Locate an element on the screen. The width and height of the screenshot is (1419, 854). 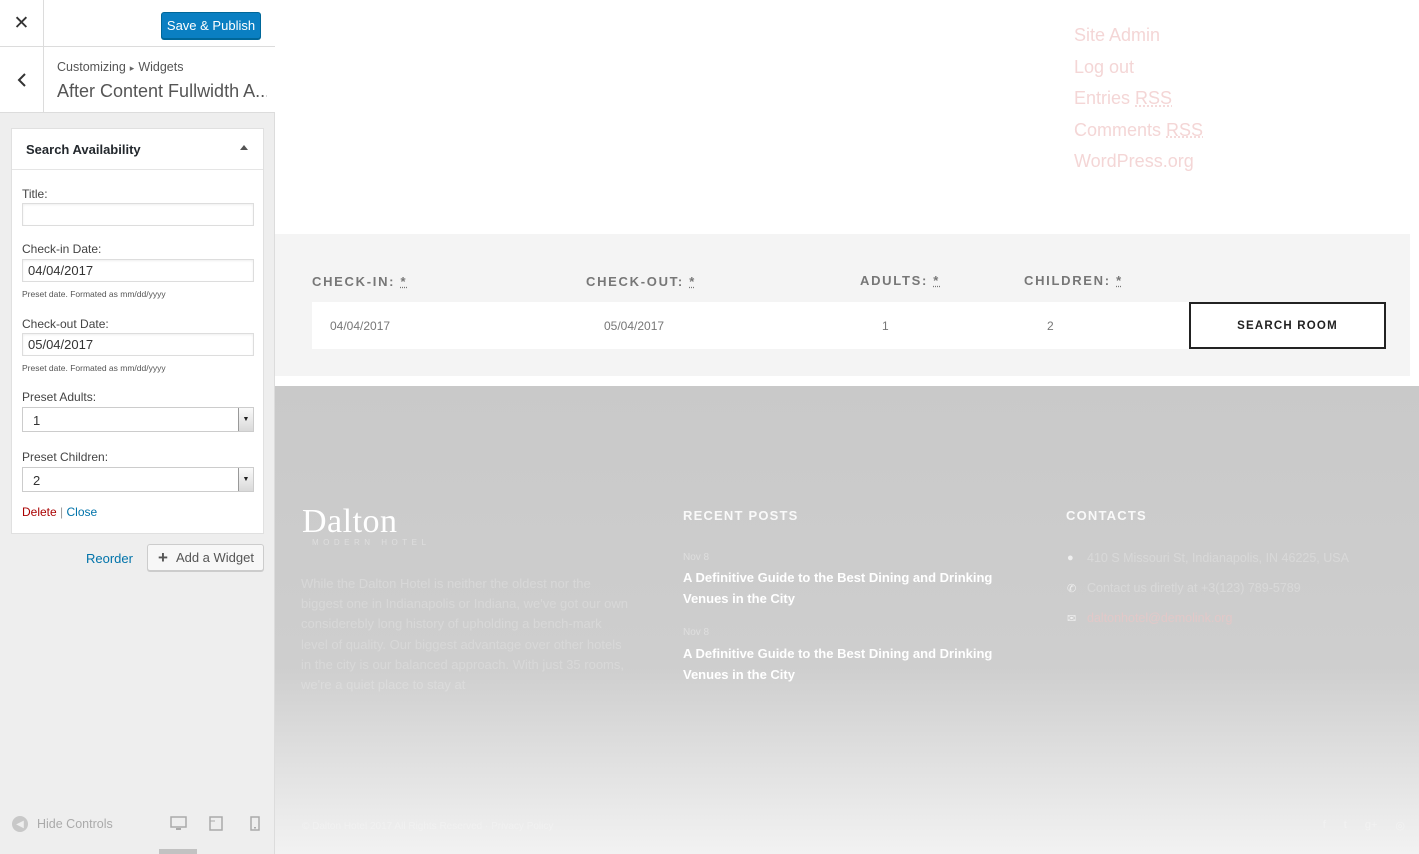
recent-posts-heading: RECENT POSTS is located at coordinates (741, 515).